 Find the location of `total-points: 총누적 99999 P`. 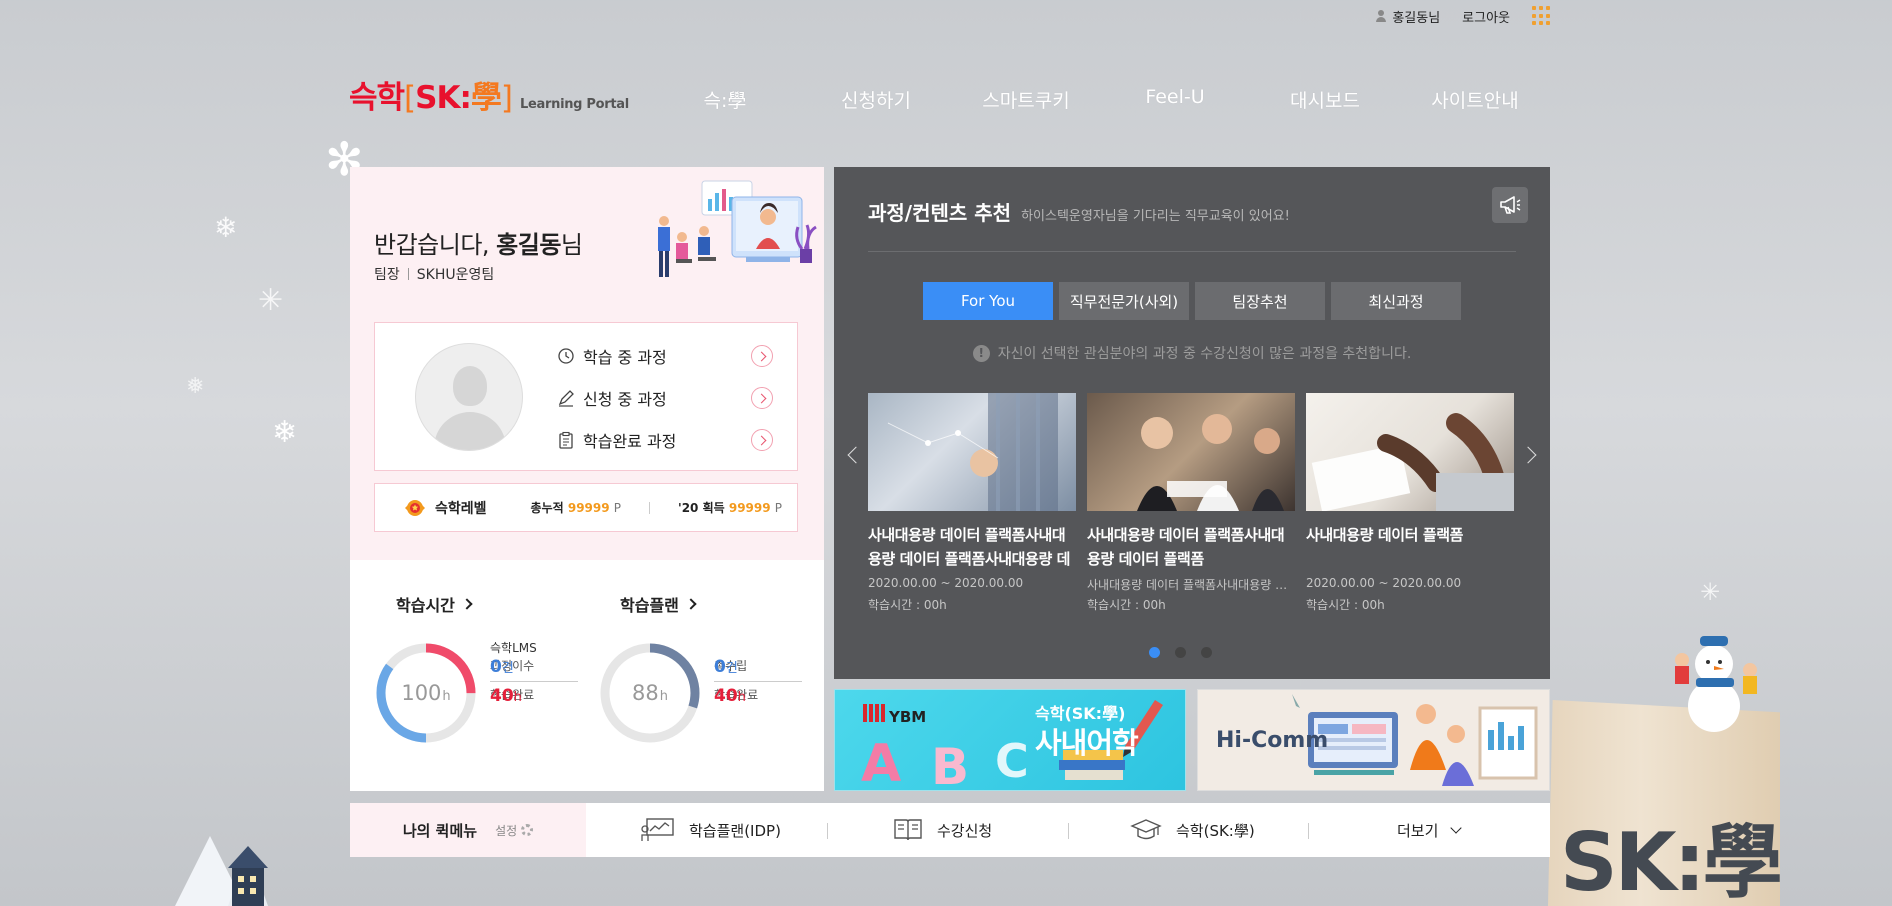

total-points: 총누적 99999 P is located at coordinates (576, 508).